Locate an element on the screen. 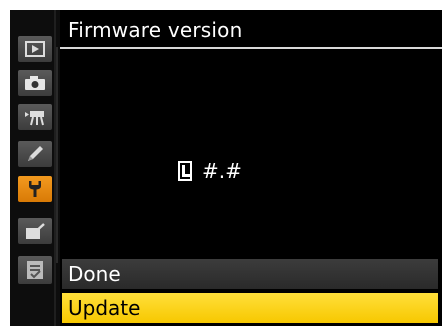 Image resolution: width=448 pixels, height=329 pixels. tab-setup is located at coordinates (35, 189).